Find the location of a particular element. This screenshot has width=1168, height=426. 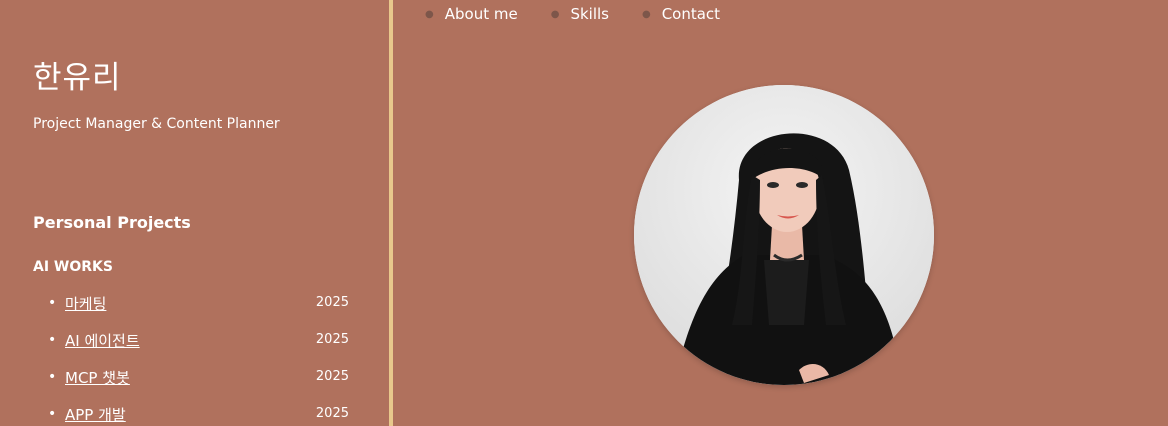

nav-item-label: Contact is located at coordinates (691, 14).